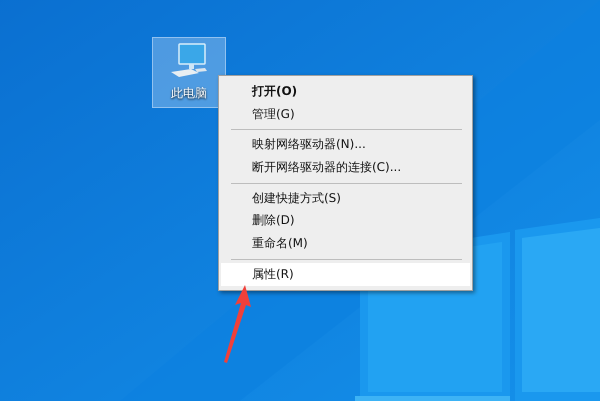 The width and height of the screenshot is (600, 401). Describe the element at coordinates (345, 220) in the screenshot. I see `menu-item: 删除(D)` at that location.